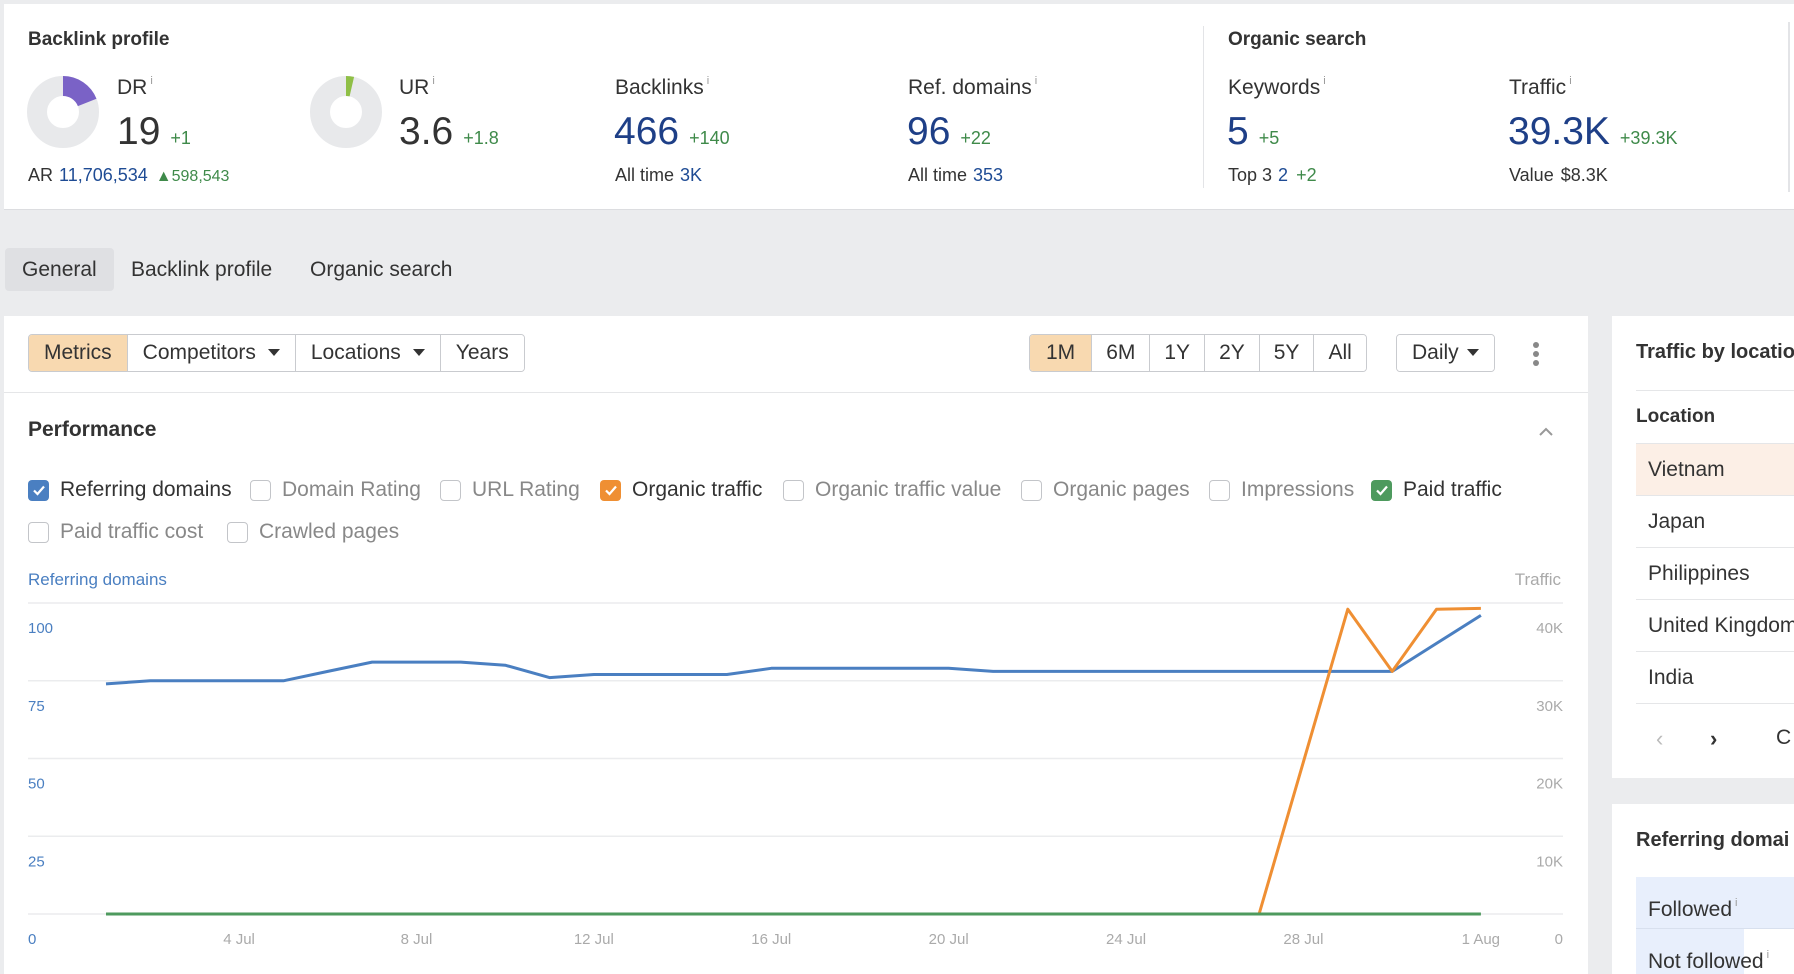 The width and height of the screenshot is (1794, 974). I want to click on left-tick-label: 100, so click(40, 628).